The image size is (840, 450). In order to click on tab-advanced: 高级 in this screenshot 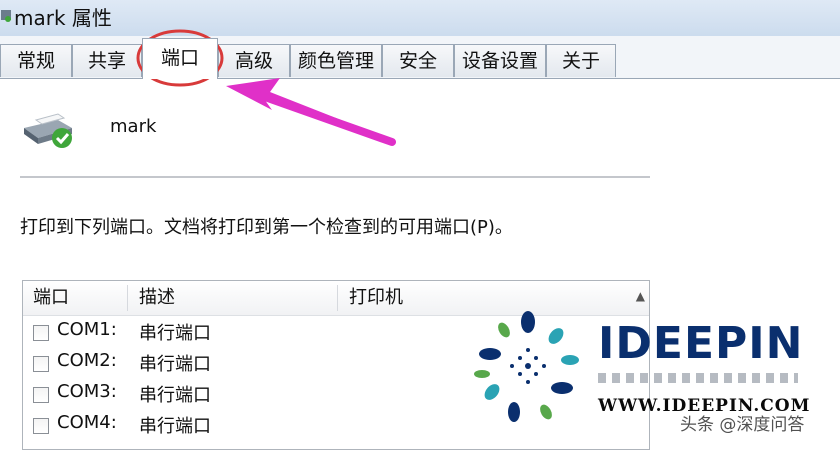, I will do `click(254, 60)`.